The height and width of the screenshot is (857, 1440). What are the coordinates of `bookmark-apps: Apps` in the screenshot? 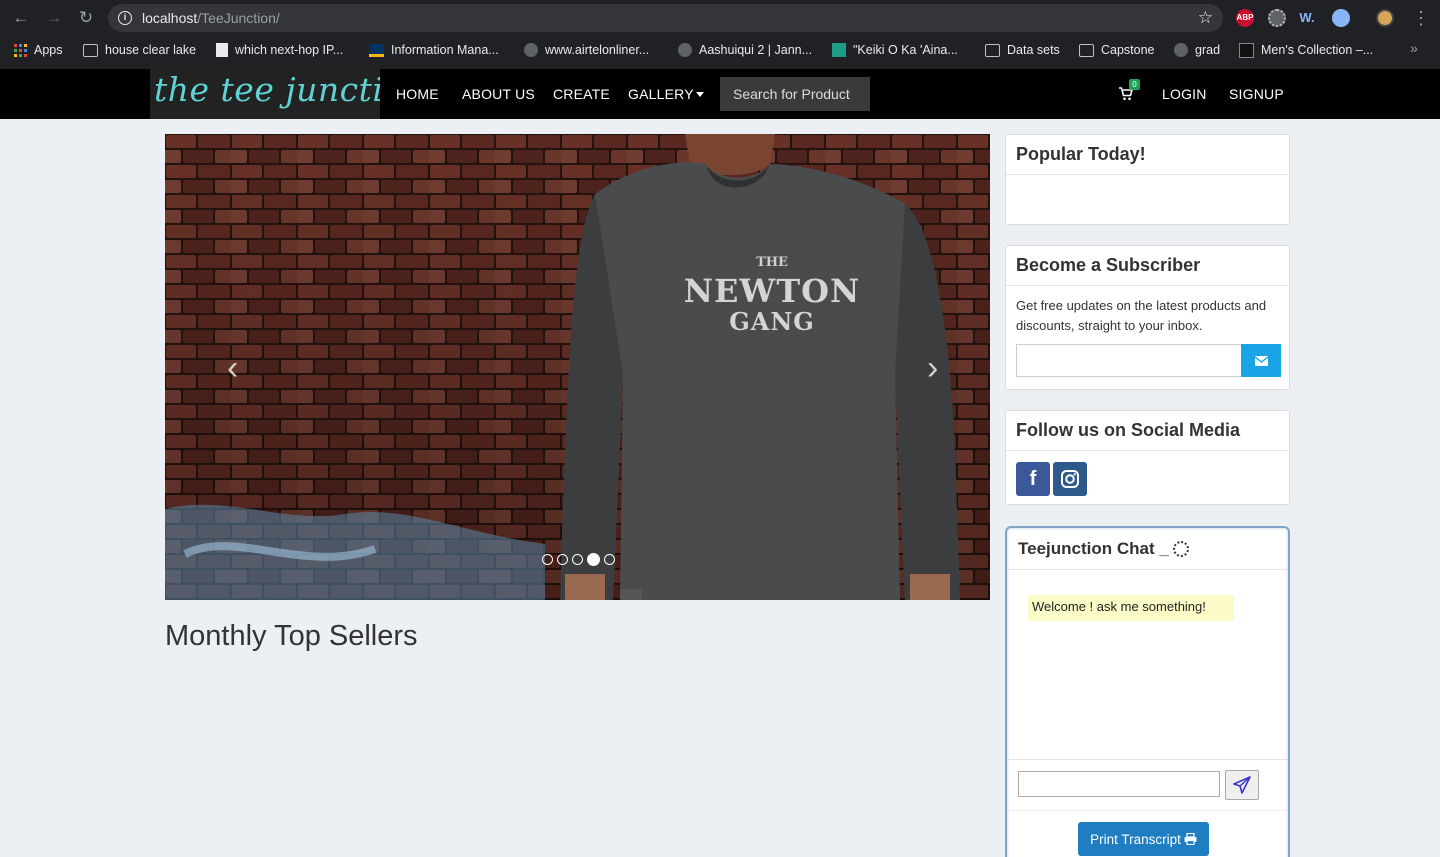 It's located at (38, 50).